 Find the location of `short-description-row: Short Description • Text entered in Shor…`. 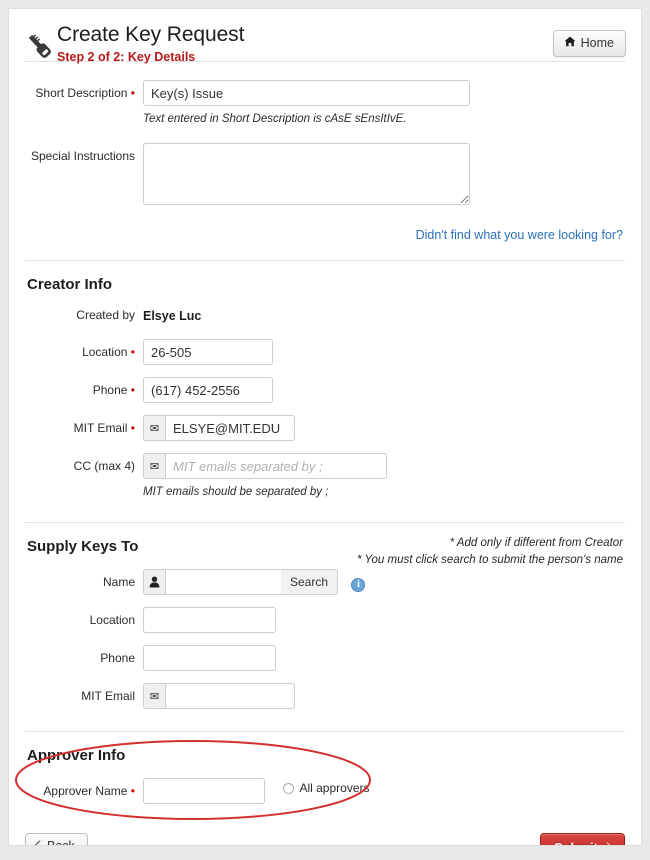

short-description-row: Short Description • Text entered in Shor… is located at coordinates (325, 103).